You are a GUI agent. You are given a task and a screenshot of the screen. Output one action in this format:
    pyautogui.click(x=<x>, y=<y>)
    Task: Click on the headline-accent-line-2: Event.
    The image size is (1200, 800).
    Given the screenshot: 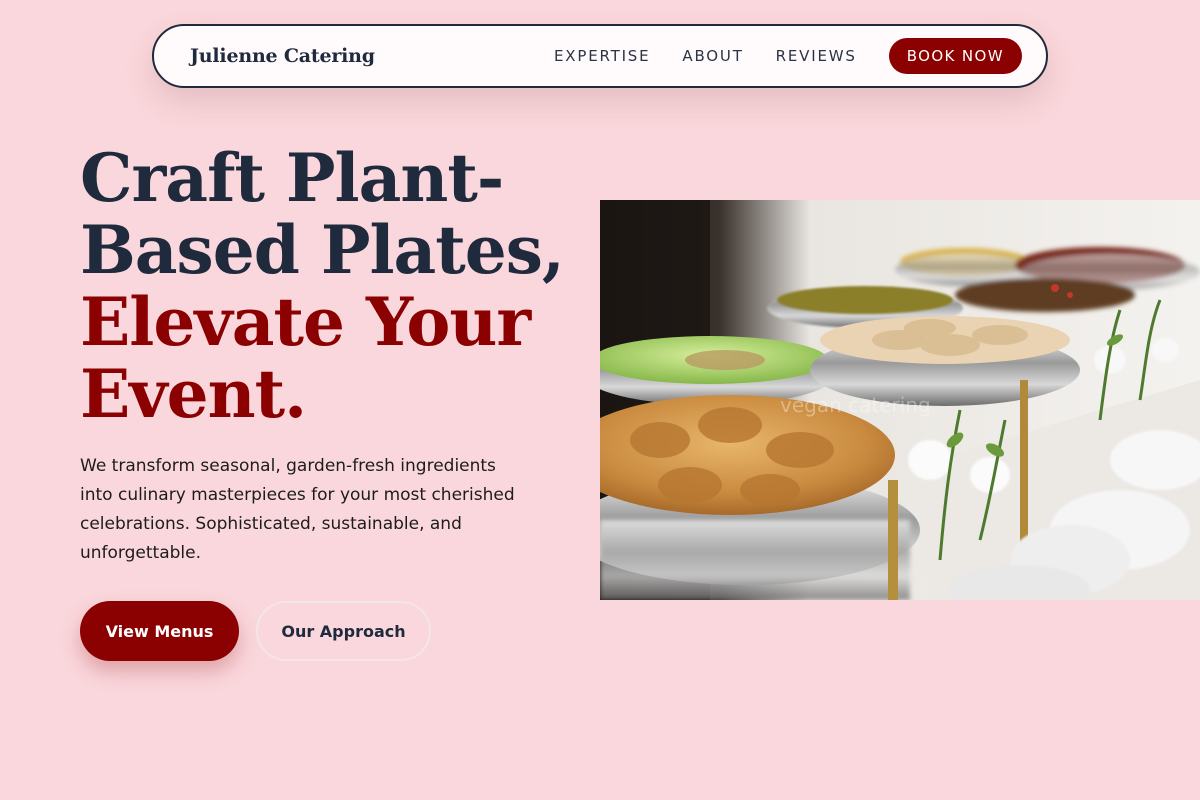 What is the action you would take?
    pyautogui.click(x=193, y=394)
    